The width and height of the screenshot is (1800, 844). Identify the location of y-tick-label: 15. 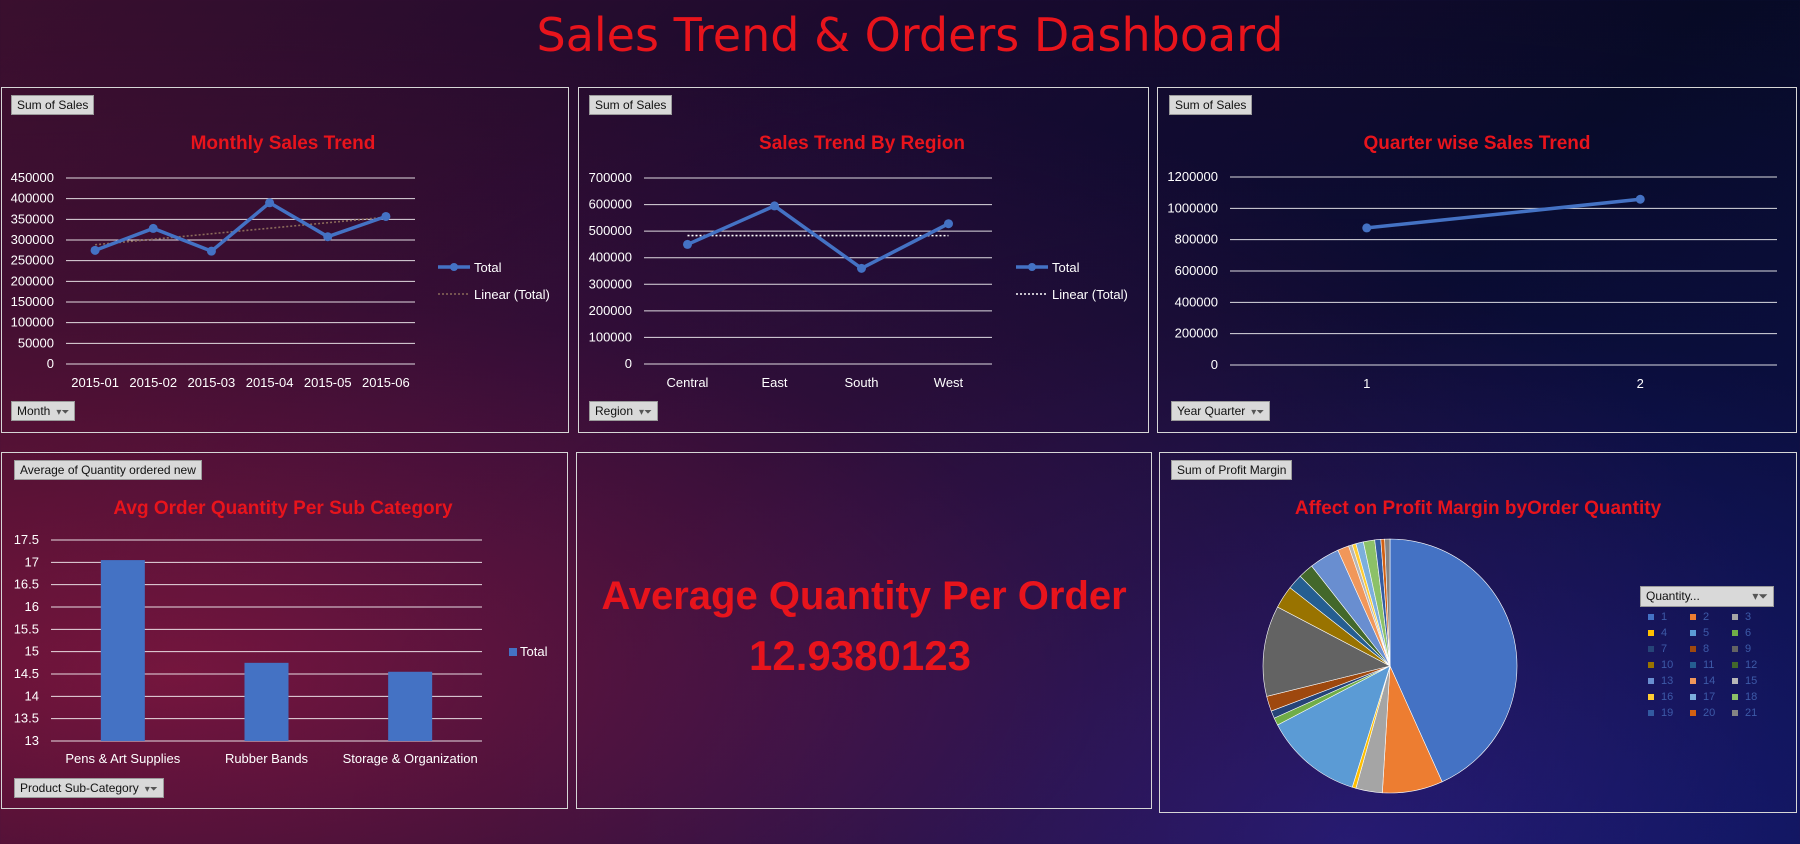
(32, 651).